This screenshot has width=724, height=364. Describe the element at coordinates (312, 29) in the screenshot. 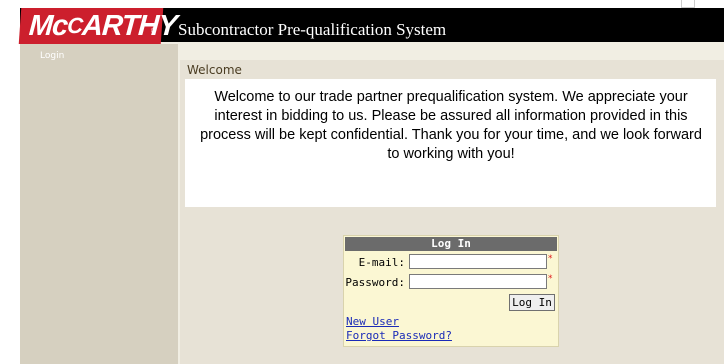

I see `app-title: Subcontractor Pre-qualification System` at that location.